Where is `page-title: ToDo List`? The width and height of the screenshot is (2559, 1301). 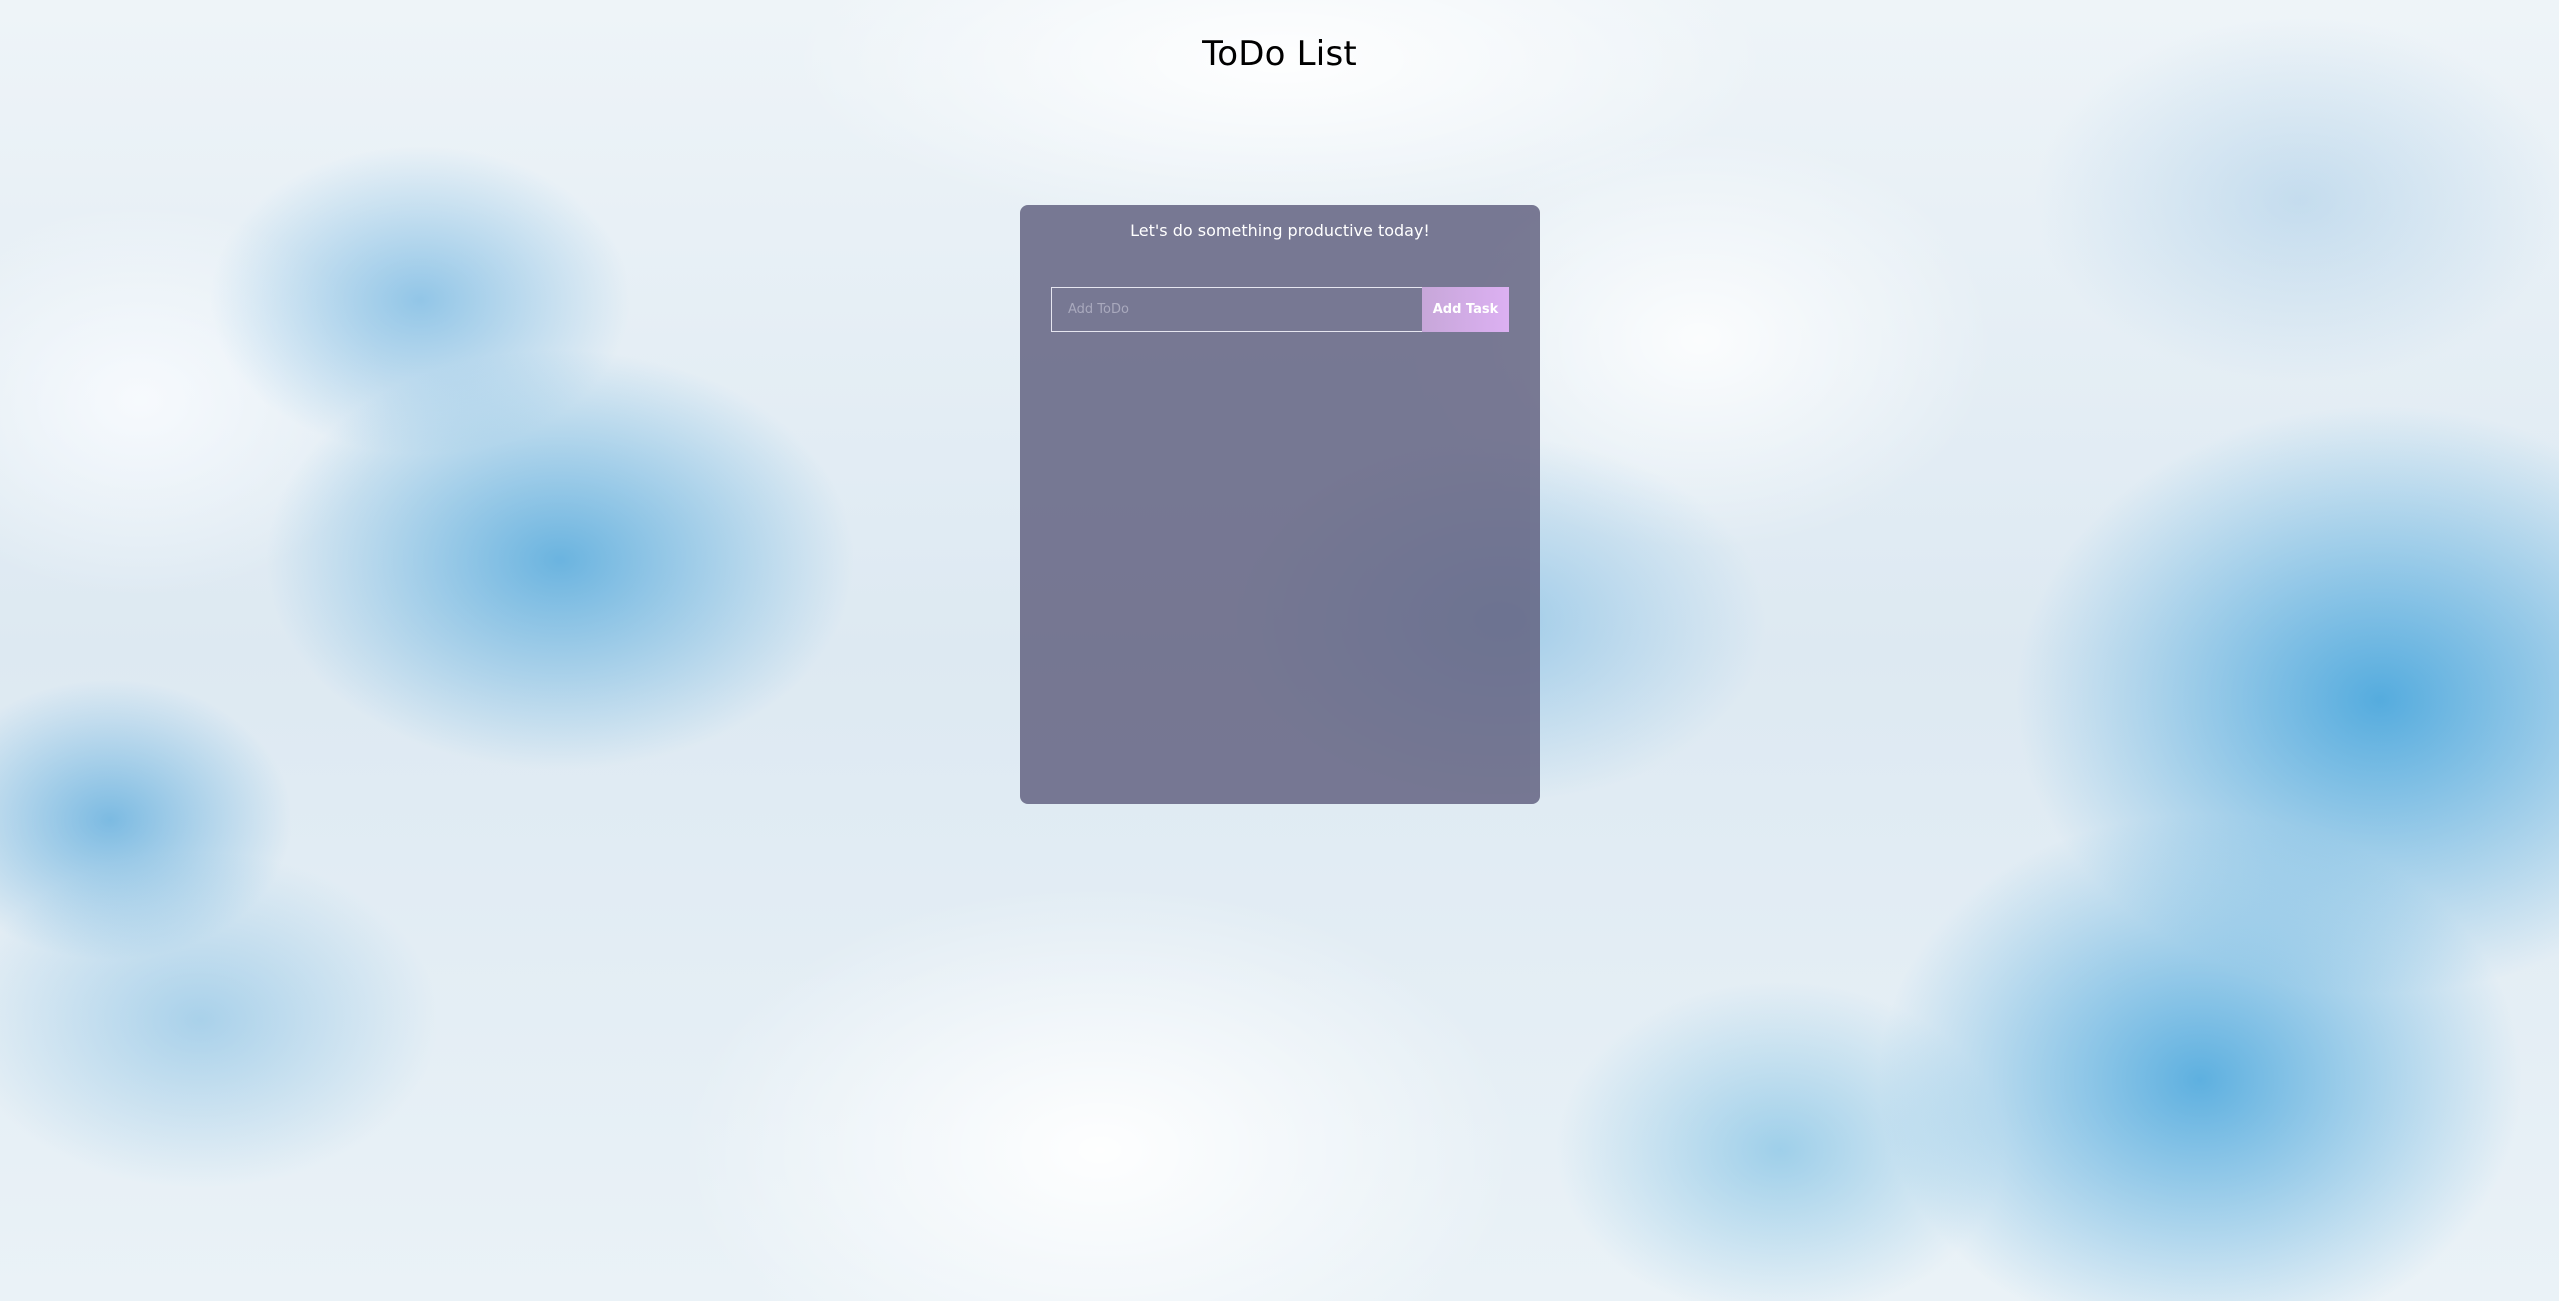 page-title: ToDo List is located at coordinates (1279, 54).